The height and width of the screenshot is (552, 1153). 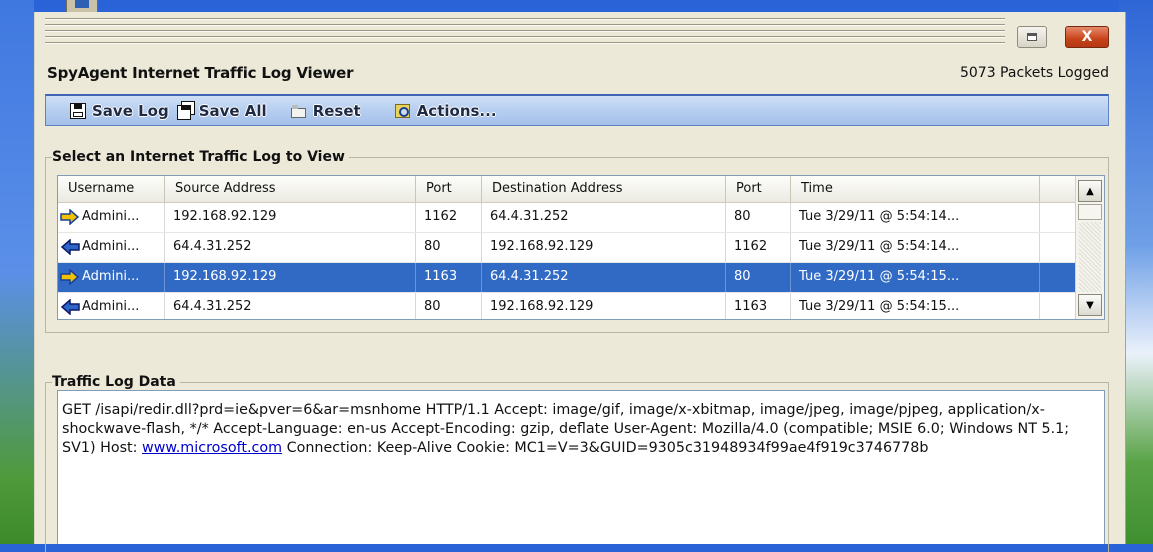 I want to click on log-selection-group-title: Select an Internet Traffic Log to View, so click(x=200, y=157).